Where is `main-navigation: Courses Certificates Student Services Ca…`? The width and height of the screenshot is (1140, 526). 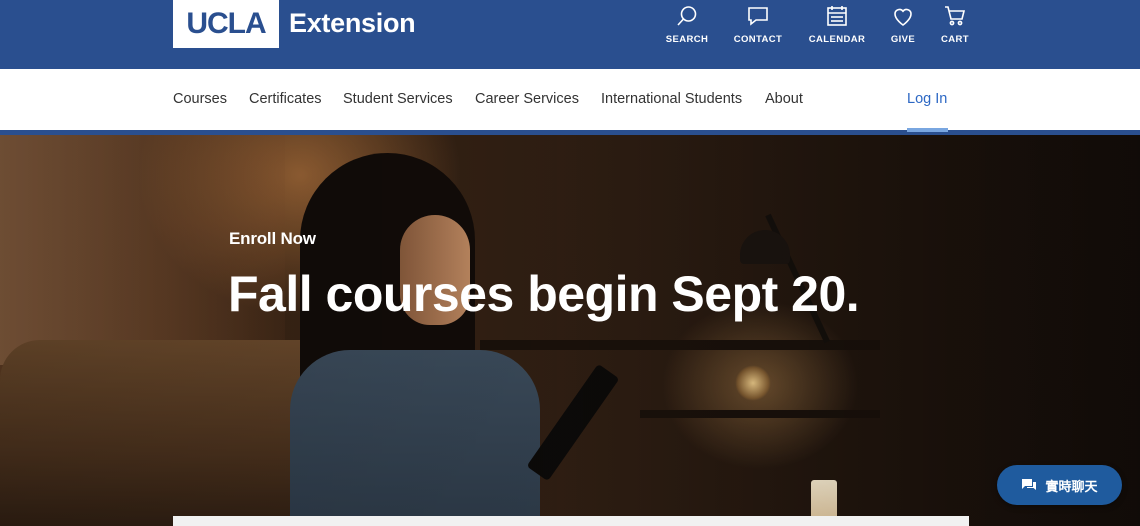
main-navigation: Courses Certificates Student Services Ca… is located at coordinates (570, 99).